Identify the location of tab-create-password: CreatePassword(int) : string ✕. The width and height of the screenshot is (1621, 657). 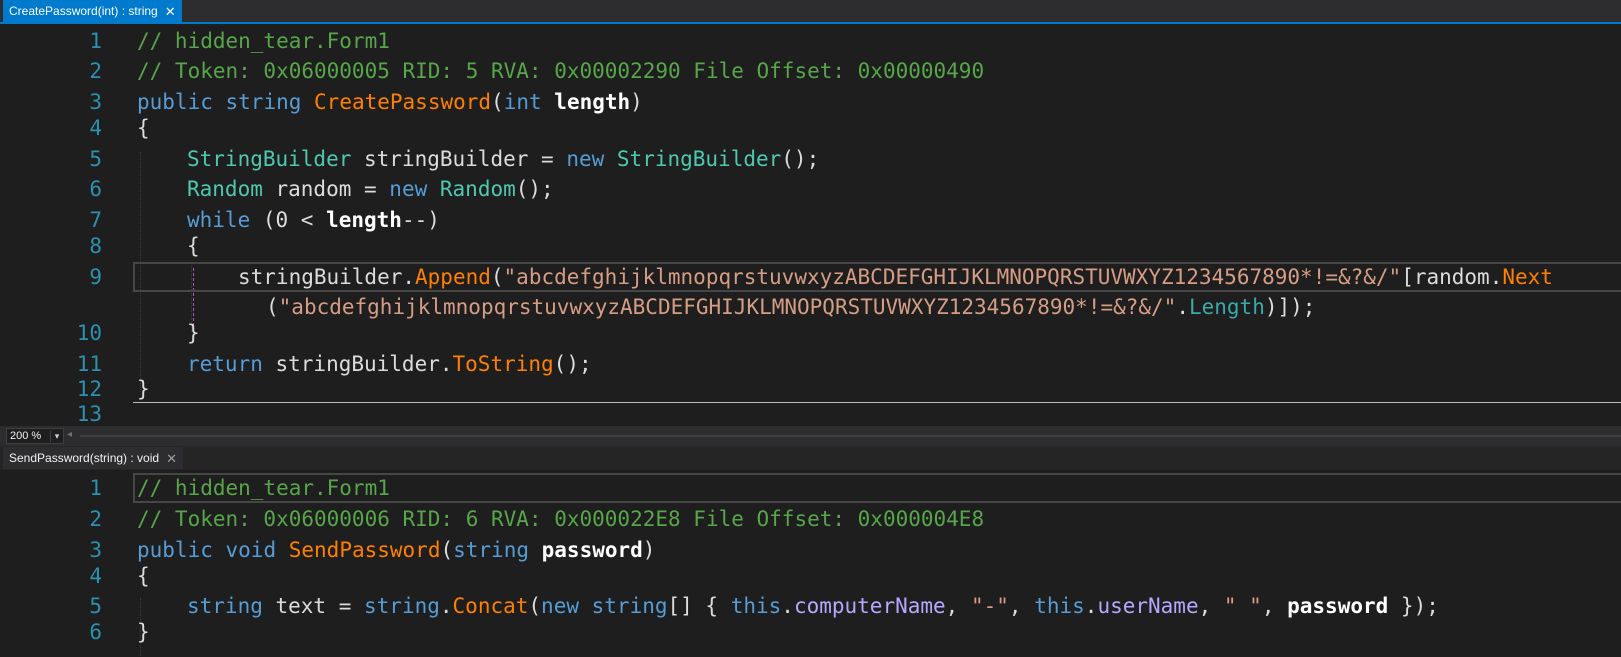
(92, 11).